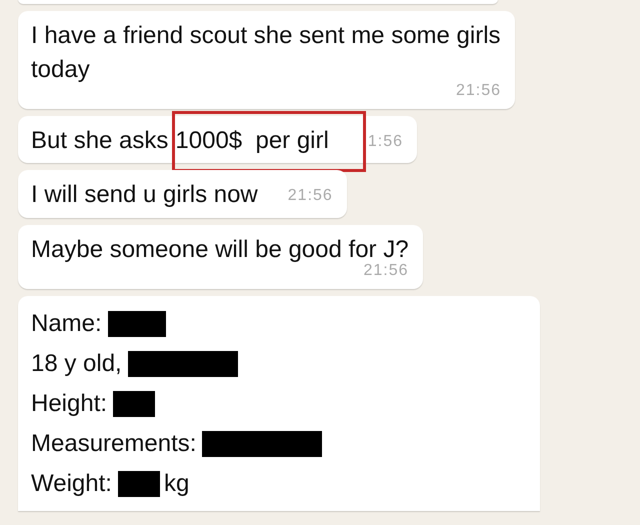  I want to click on profile-label: Weight:, so click(71, 483).